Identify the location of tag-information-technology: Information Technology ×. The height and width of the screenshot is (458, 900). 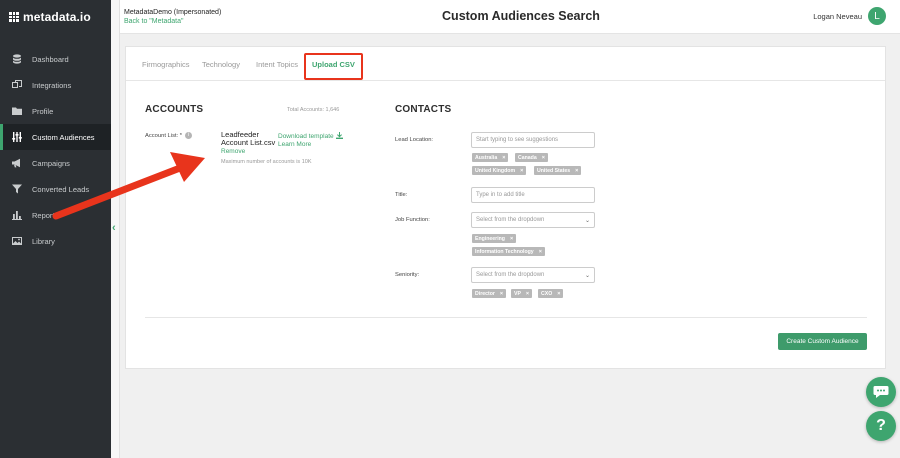
(508, 251).